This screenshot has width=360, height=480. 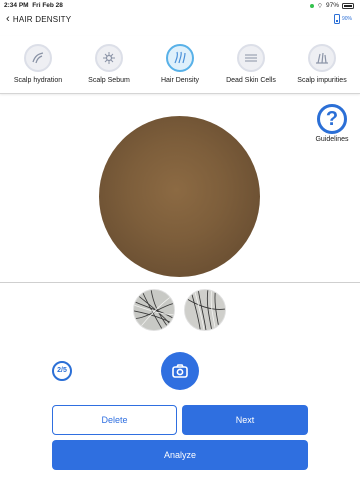 I want to click on chevron-left-icon: ‹, so click(x=8, y=19).